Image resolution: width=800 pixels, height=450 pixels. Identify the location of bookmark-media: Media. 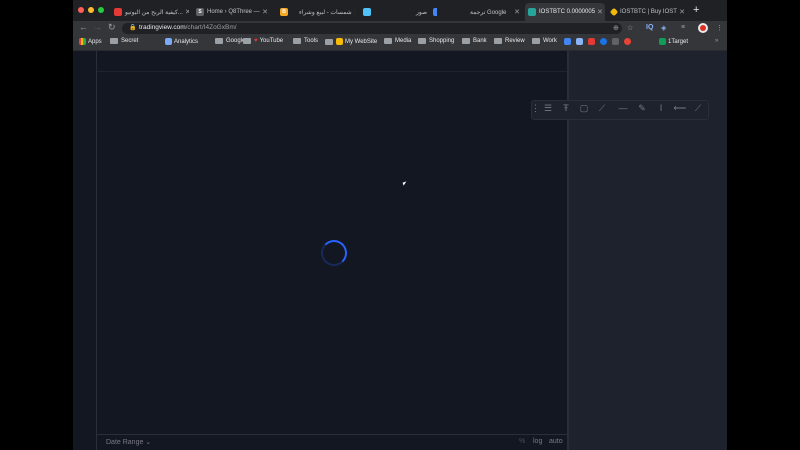
(397, 41).